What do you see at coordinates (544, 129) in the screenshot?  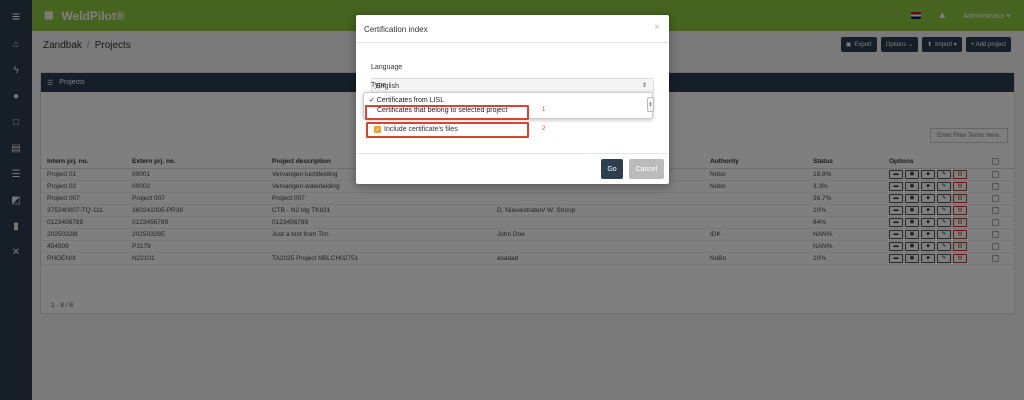 I see `marker-2: 2` at bounding box center [544, 129].